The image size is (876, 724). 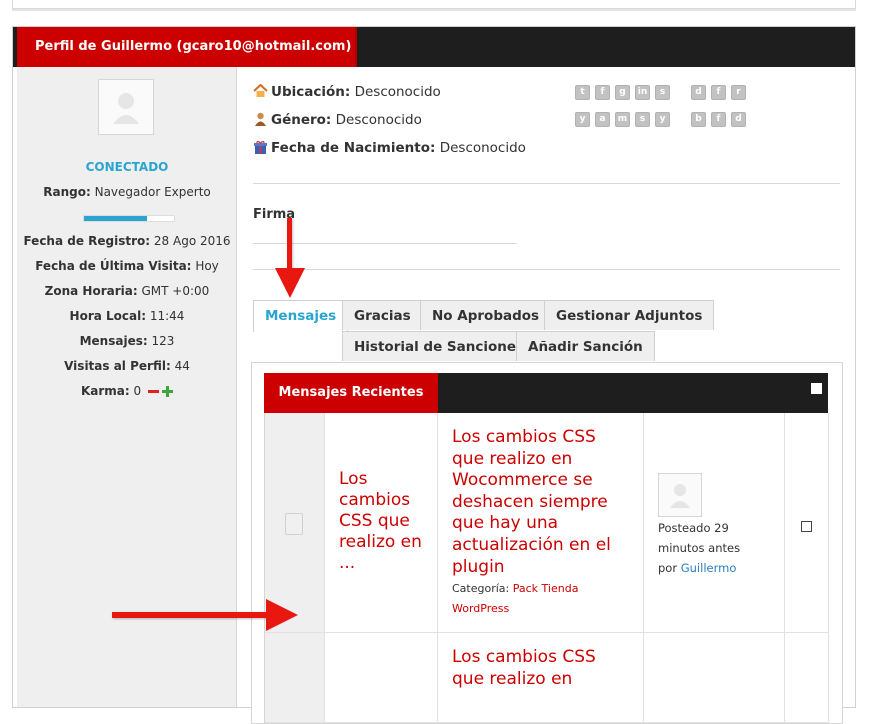 I want to click on karma-minus-icon, so click(x=153, y=391).